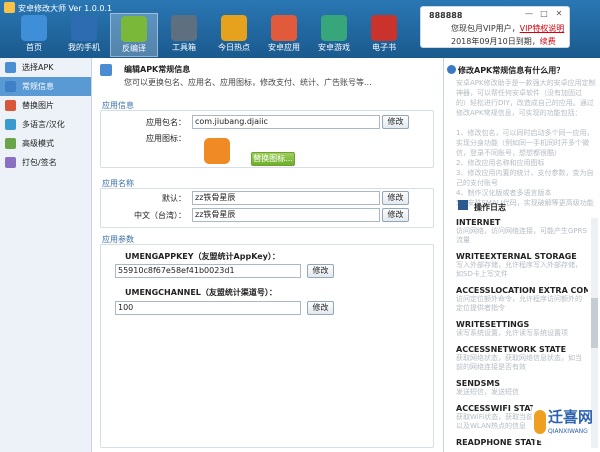  Describe the element at coordinates (38, 105) in the screenshot. I see `sidebar-item-label: 替换图片` at that location.